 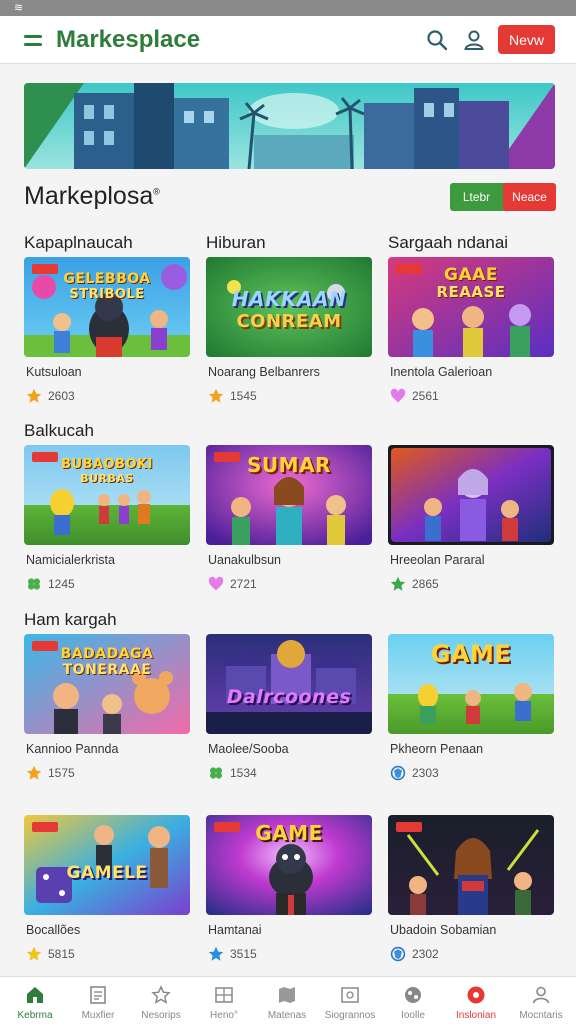 I want to click on nav-item-explore: Ioolle, so click(x=413, y=1000).